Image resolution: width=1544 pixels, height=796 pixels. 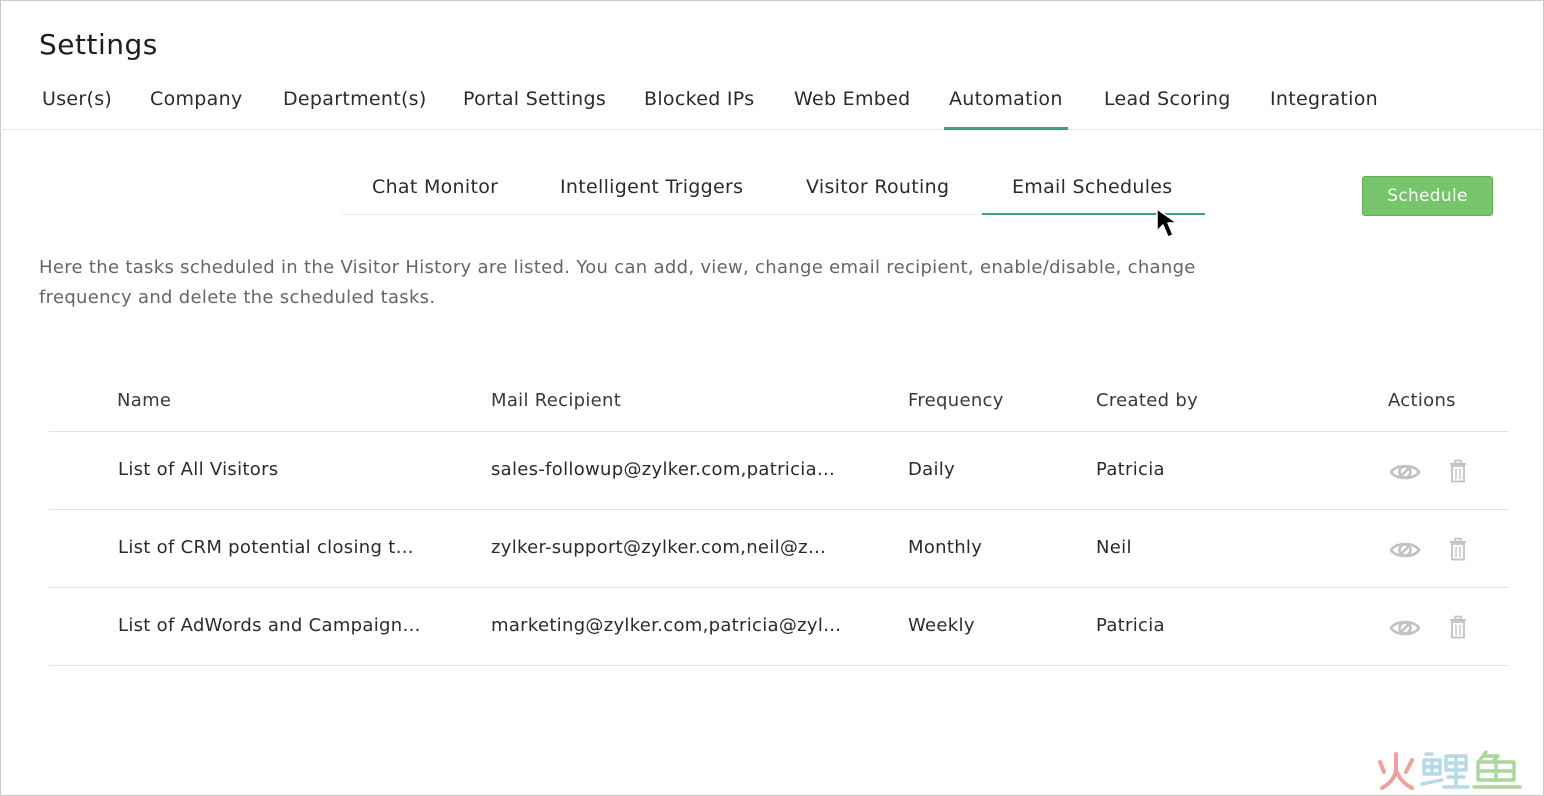 I want to click on tab-portal-settings: Portal Settings, so click(x=534, y=99).